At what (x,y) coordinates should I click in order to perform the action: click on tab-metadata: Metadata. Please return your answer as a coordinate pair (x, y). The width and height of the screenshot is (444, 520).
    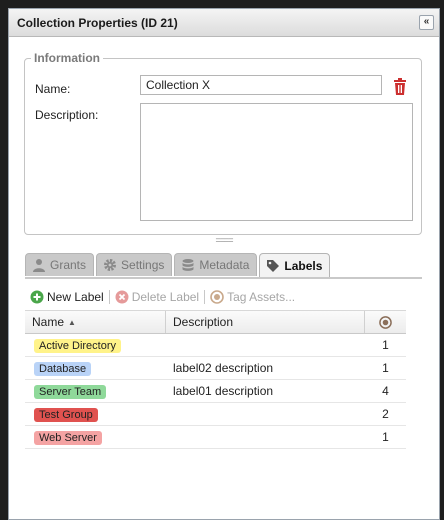
    Looking at the image, I should click on (216, 264).